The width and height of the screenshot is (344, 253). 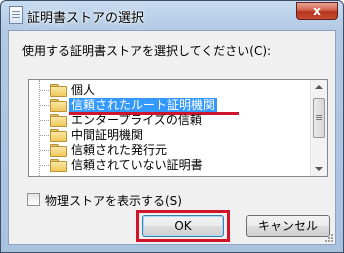 I want to click on instruction-label: 使用する証明書ストアを選択してください(C):, so click(x=147, y=51).